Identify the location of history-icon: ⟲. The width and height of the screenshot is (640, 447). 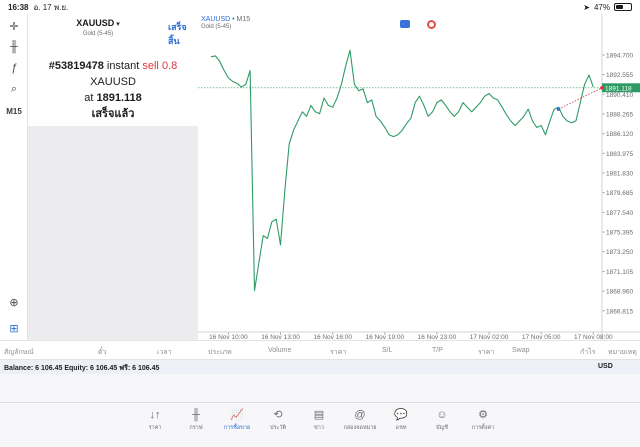
(278, 415).